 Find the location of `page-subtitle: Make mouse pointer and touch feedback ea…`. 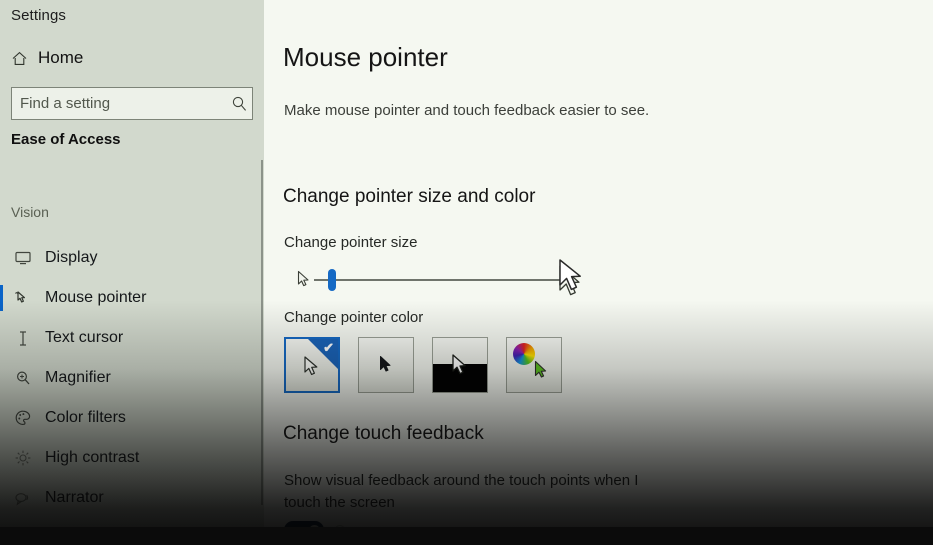

page-subtitle: Make mouse pointer and touch feedback ea… is located at coordinates (467, 110).